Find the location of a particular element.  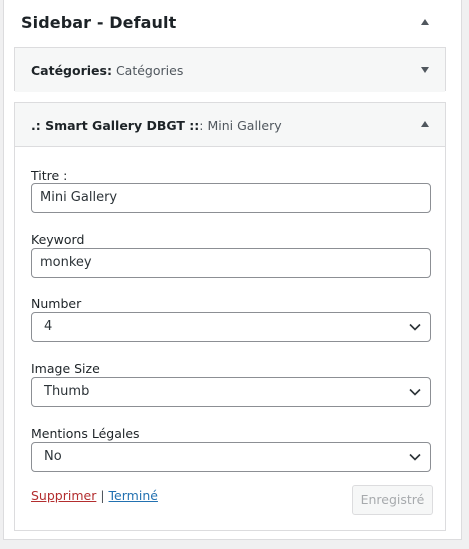

image-size-select: Thumb is located at coordinates (231, 392).